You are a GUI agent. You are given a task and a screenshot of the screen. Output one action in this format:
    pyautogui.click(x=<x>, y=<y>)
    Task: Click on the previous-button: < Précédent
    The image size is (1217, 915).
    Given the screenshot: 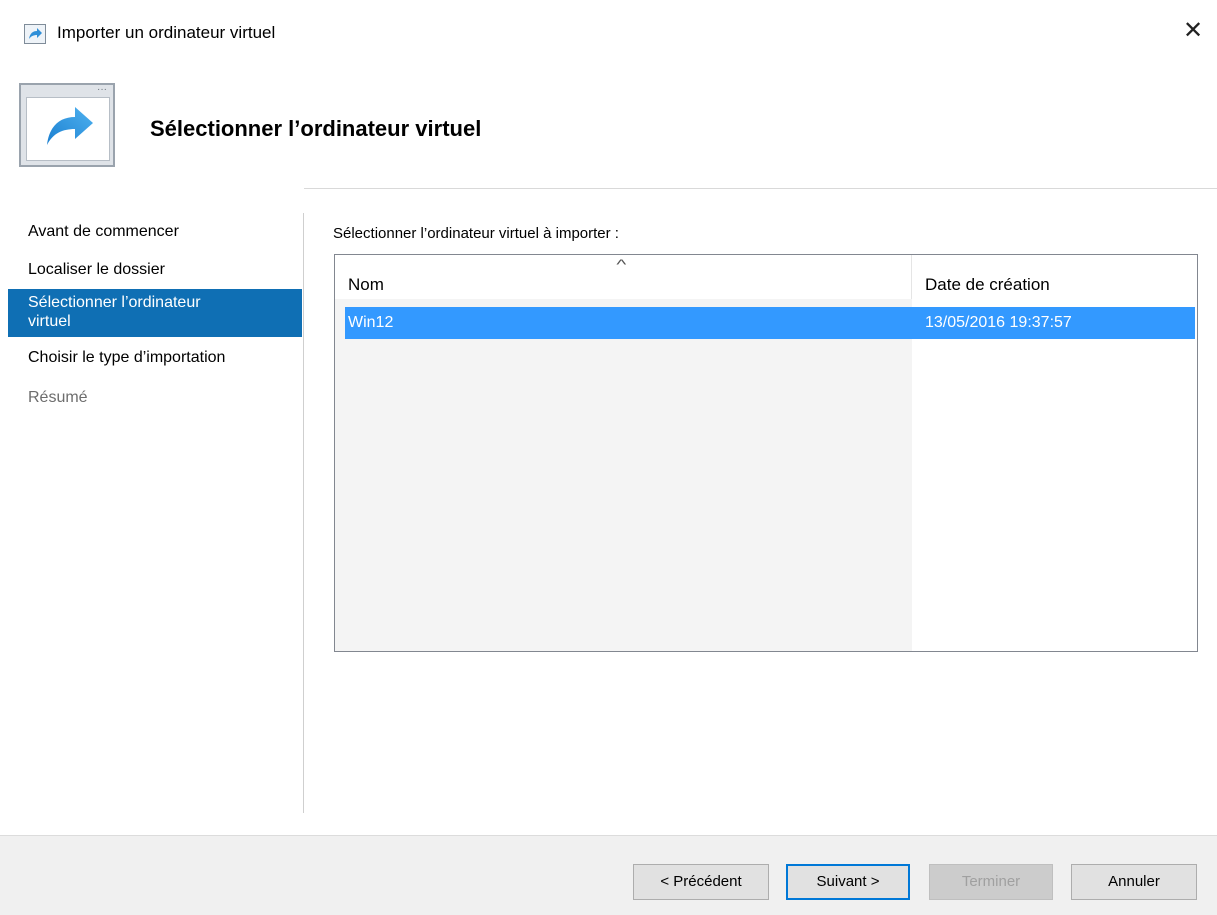 What is the action you would take?
    pyautogui.click(x=701, y=882)
    